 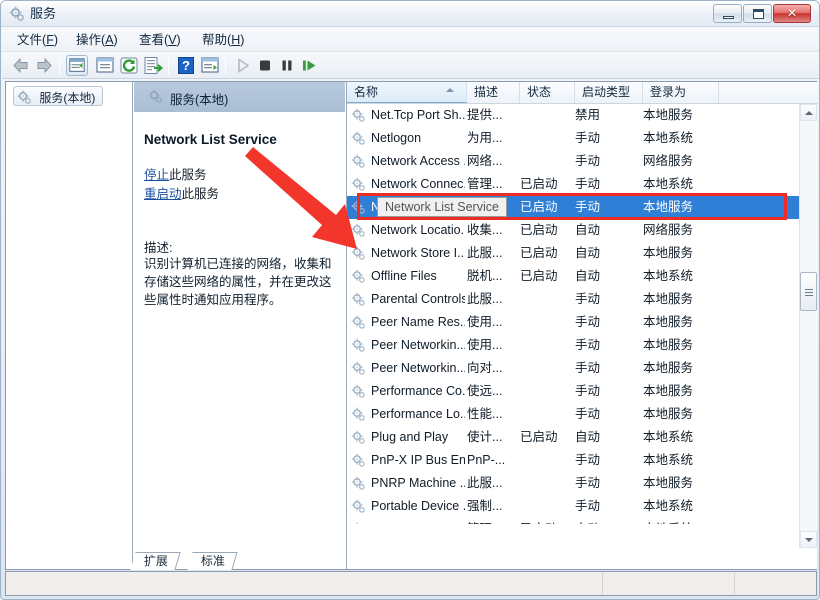 I want to click on scrollbar-grip-icon, so click(x=809, y=292).